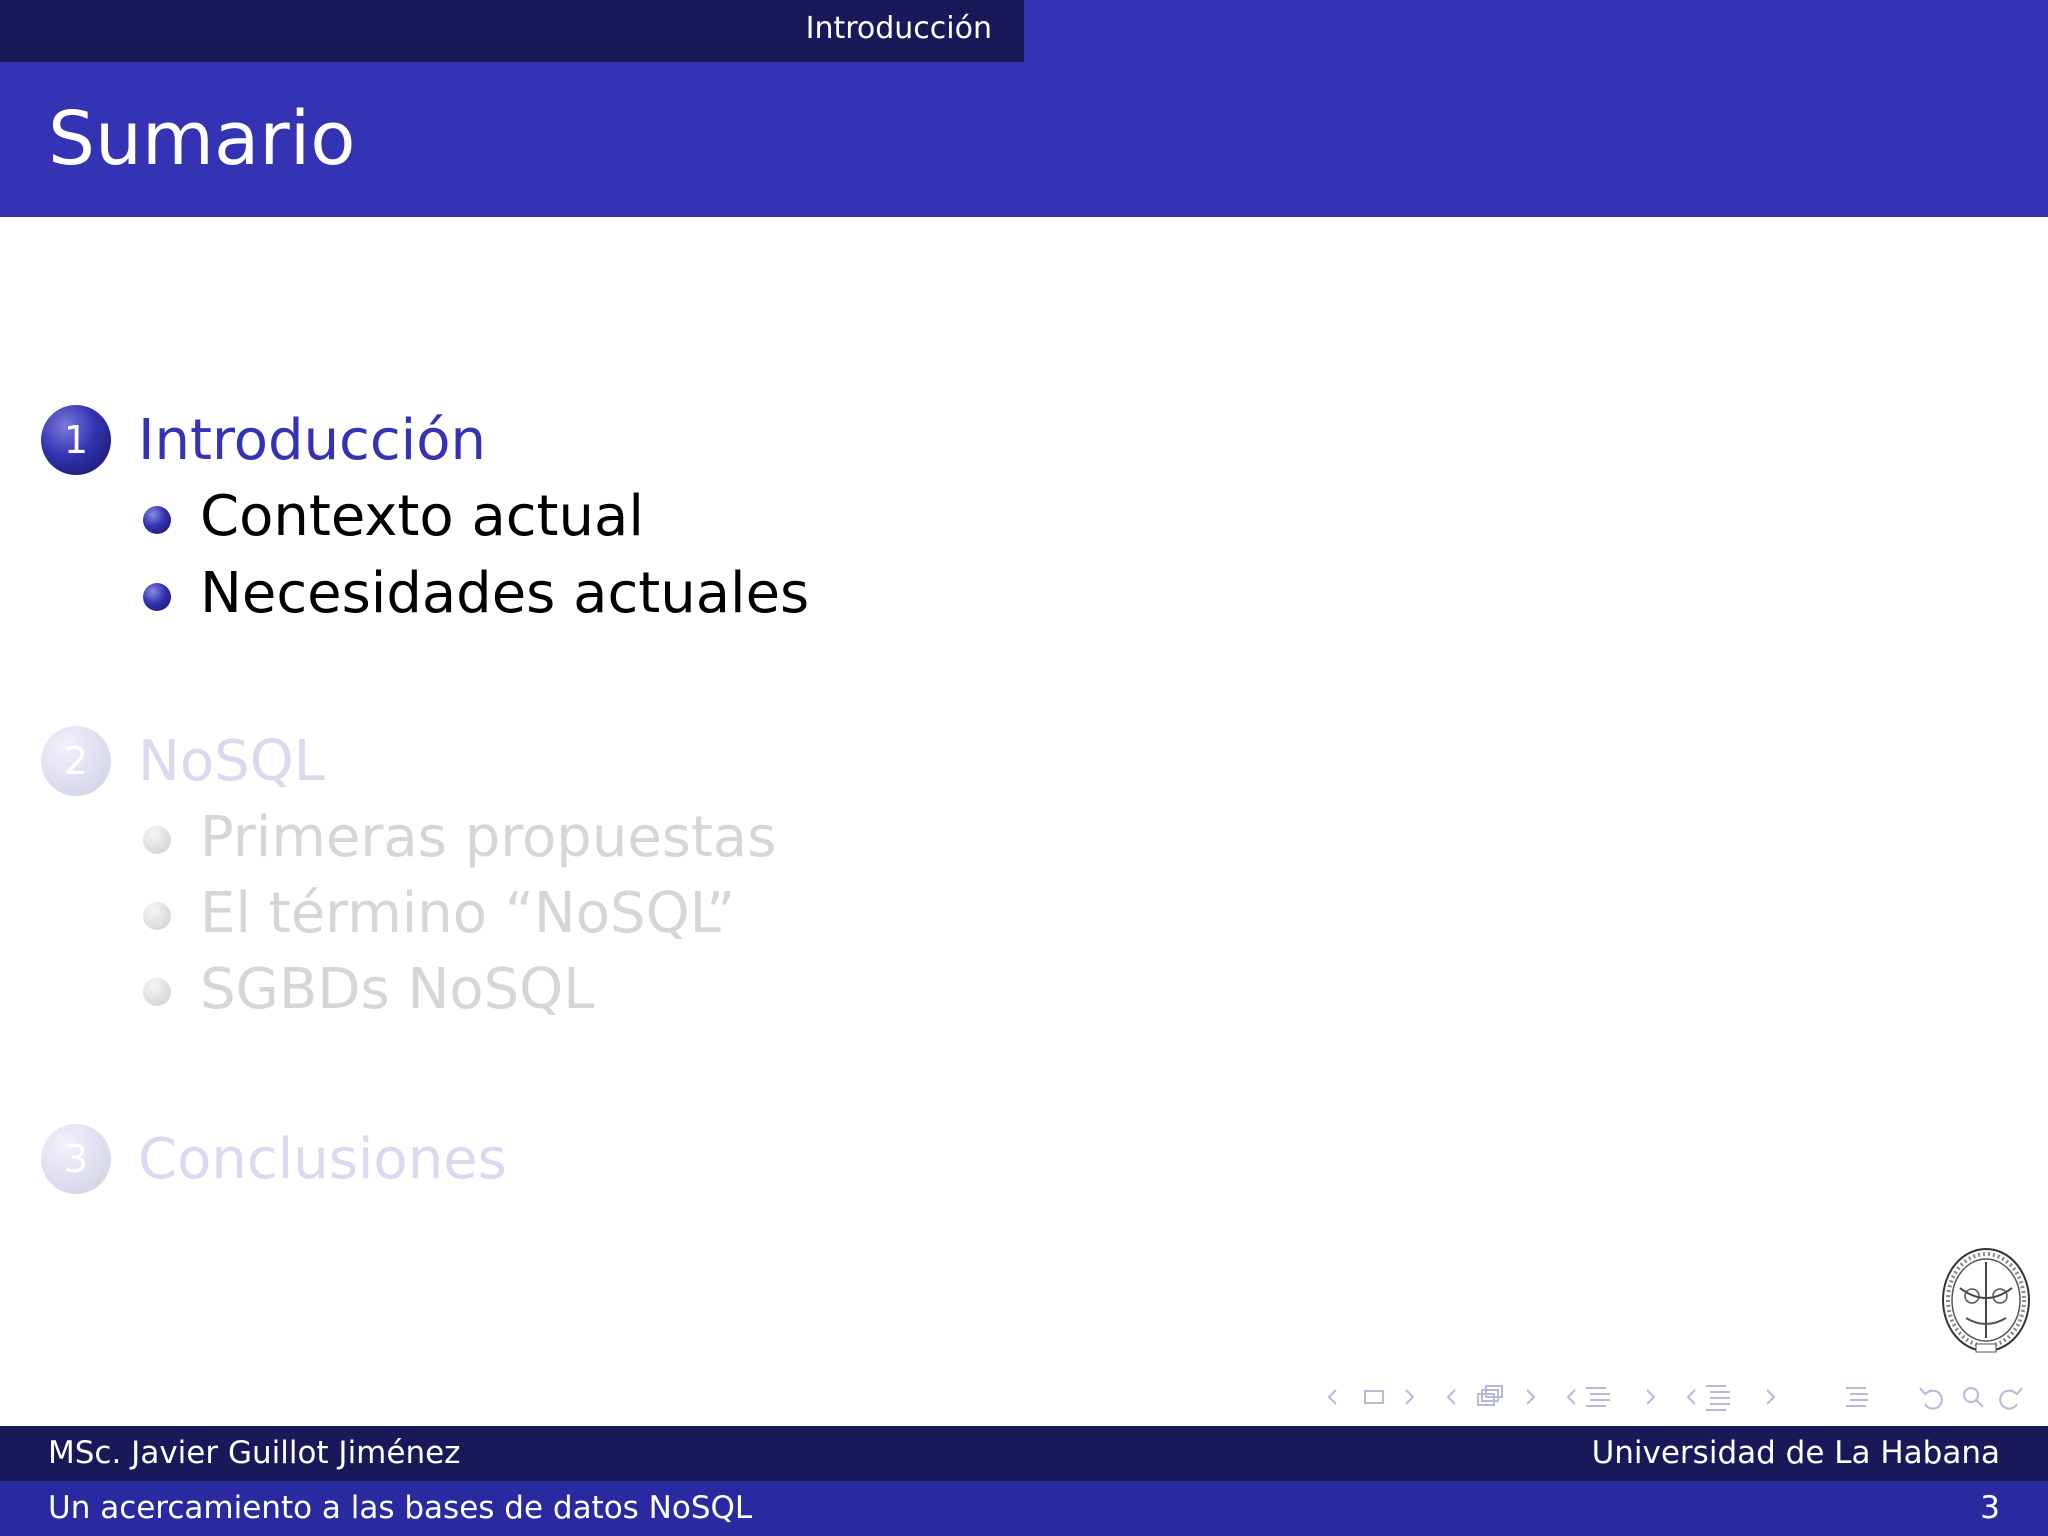  Describe the element at coordinates (1410, 1397) in the screenshot. I see `frame-next-icon` at that location.